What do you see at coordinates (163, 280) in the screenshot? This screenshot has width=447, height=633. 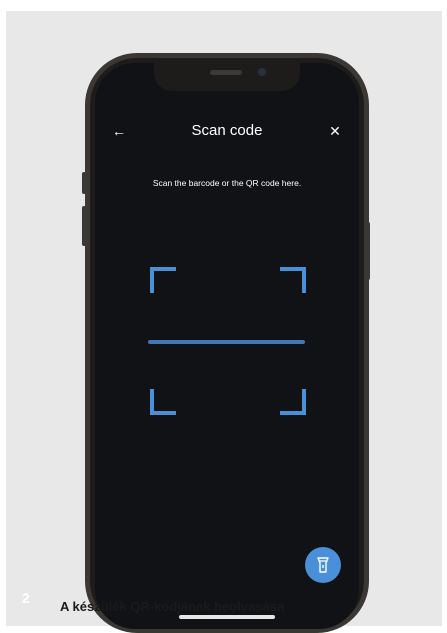 I see `scan-frame-corner-top-left` at bounding box center [163, 280].